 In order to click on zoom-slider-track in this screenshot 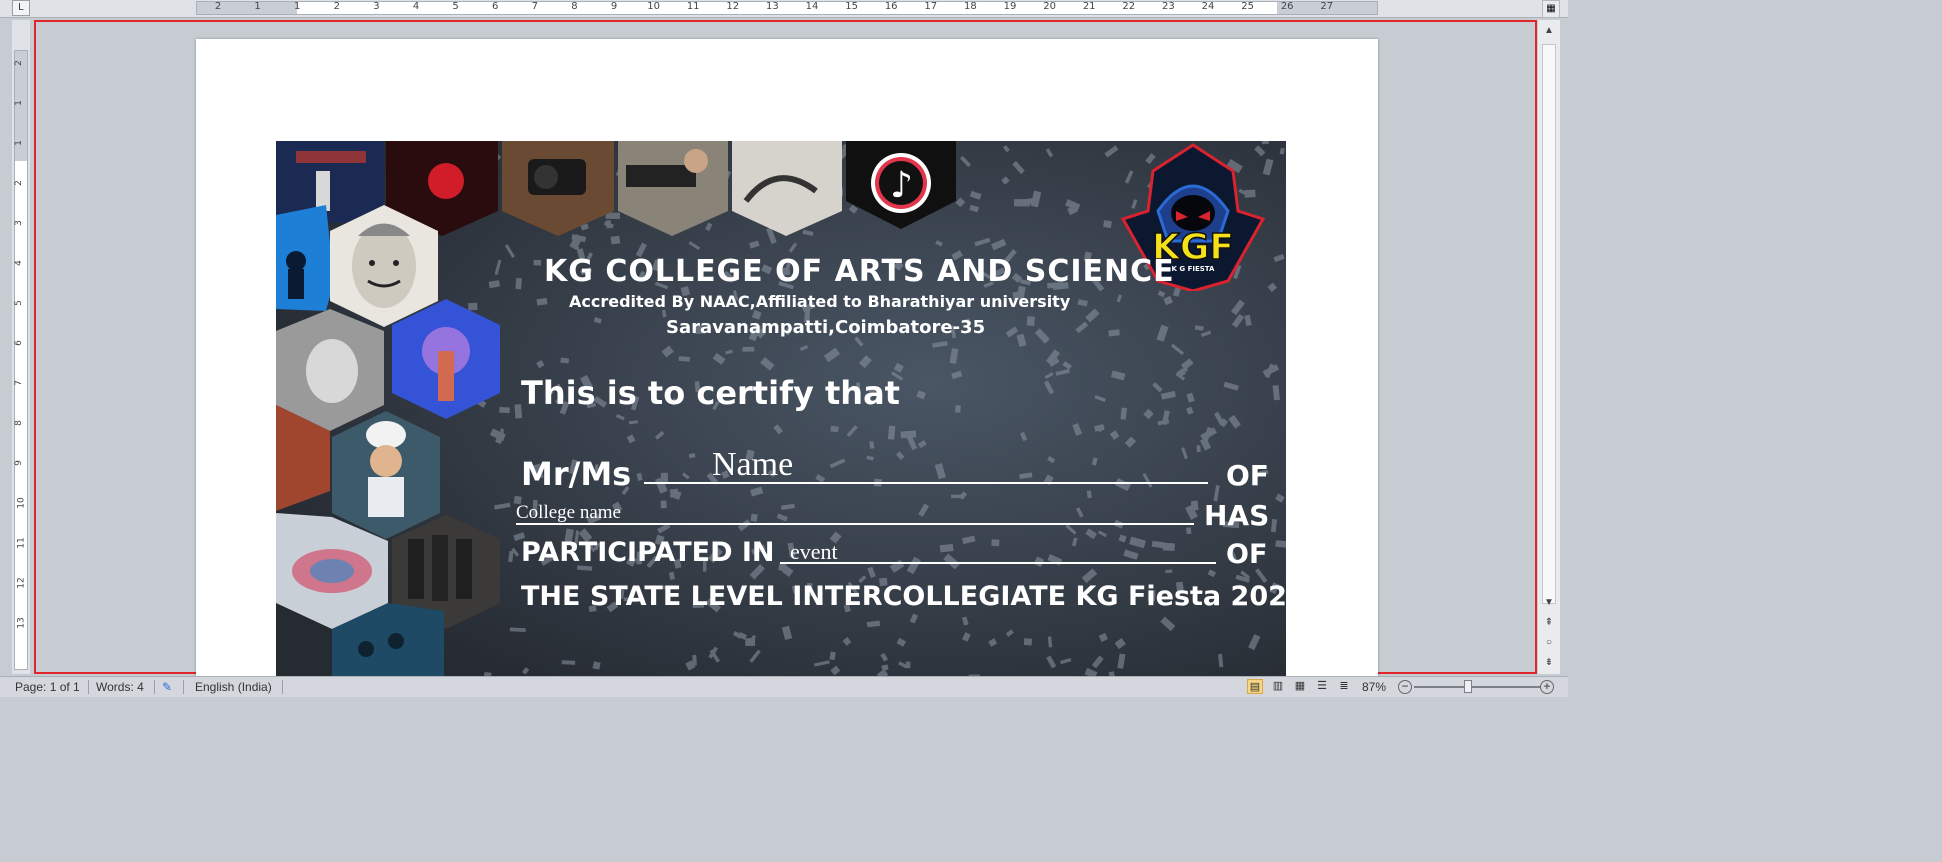, I will do `click(1477, 687)`.